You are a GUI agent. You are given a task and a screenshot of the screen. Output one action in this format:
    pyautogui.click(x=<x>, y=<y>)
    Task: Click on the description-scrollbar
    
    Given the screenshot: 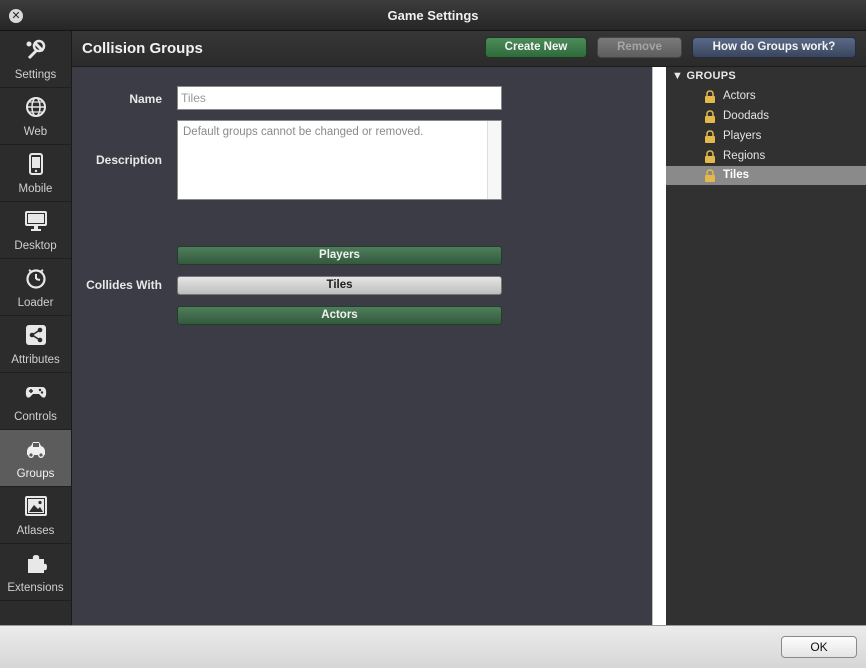 What is the action you would take?
    pyautogui.click(x=494, y=160)
    